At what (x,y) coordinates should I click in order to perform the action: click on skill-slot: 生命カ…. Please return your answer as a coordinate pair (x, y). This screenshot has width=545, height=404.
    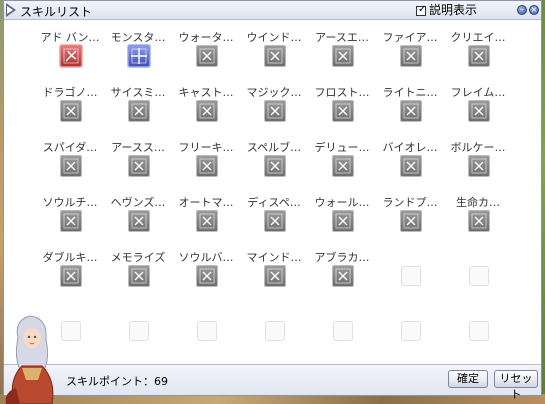
    Looking at the image, I should click on (488, 220).